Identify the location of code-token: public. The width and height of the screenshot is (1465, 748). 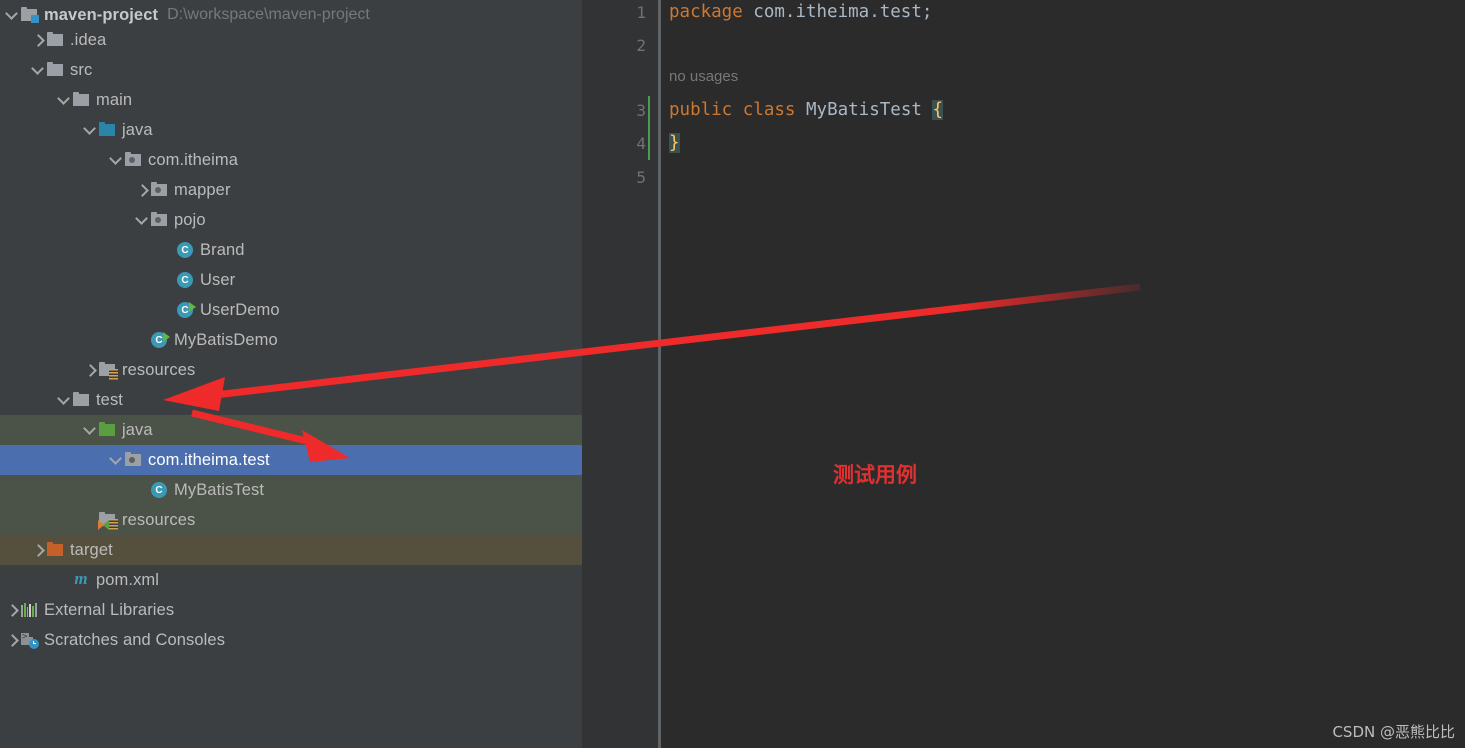
(701, 110).